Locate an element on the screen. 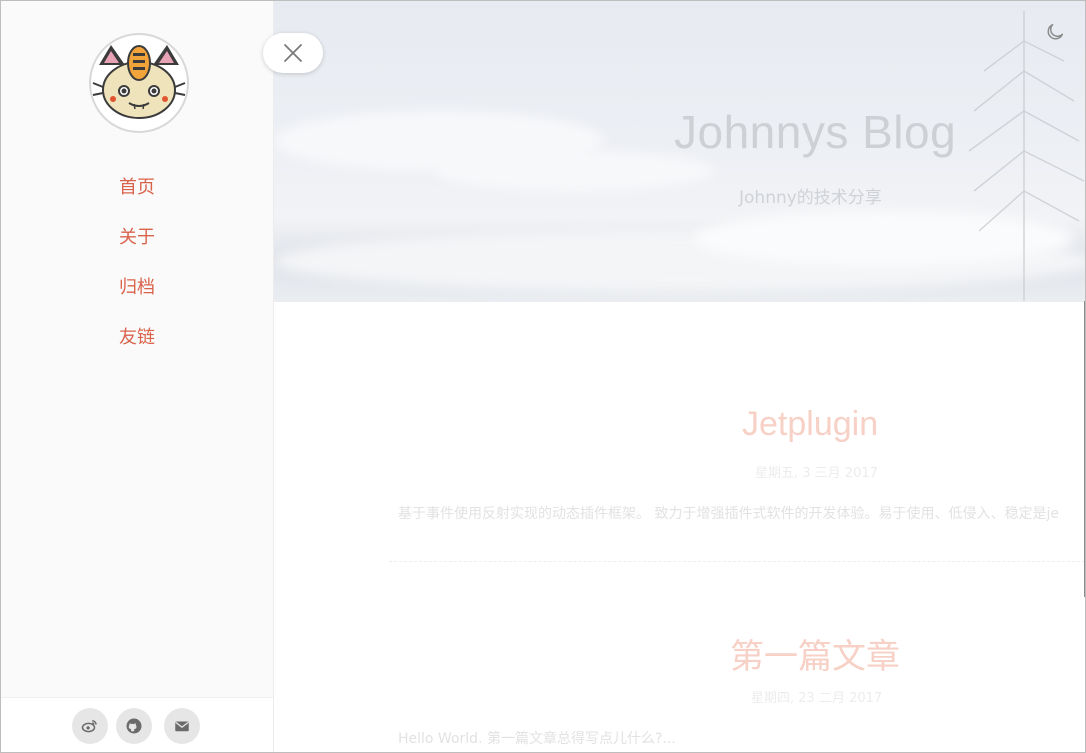 The image size is (1086, 753). dark-mode-toggle-icon is located at coordinates (1055, 32).